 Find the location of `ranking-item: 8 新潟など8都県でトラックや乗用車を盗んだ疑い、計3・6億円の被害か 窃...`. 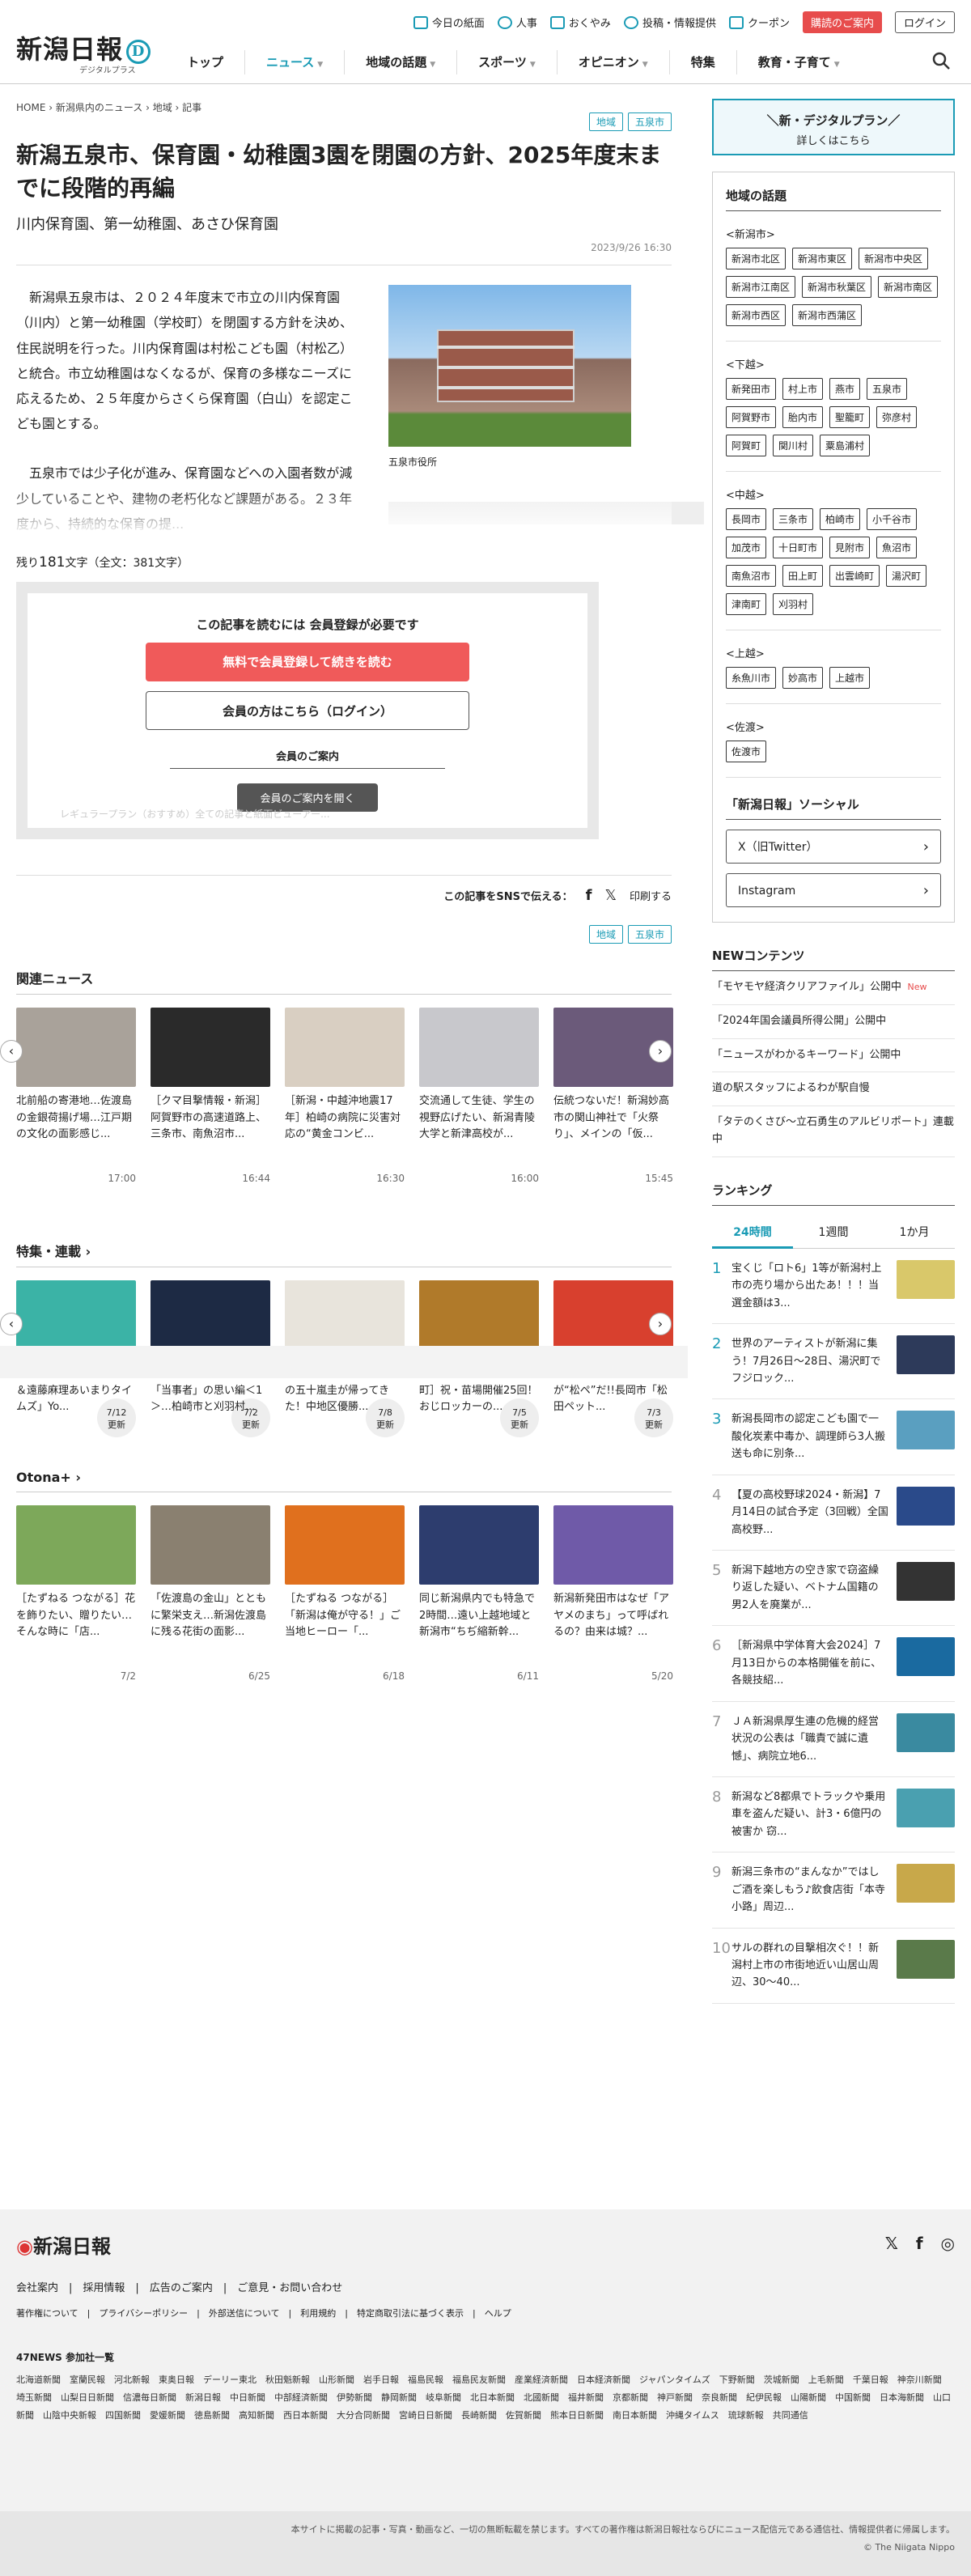

ranking-item: 8 新潟など8都県でトラックや乗用車を盗んだ疑い、計3・6億円の被害か 窃... is located at coordinates (833, 1815).